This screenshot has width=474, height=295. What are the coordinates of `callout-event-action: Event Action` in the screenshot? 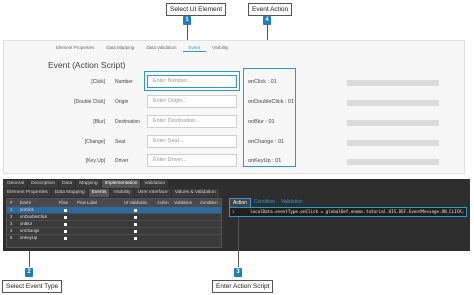 It's located at (270, 9).